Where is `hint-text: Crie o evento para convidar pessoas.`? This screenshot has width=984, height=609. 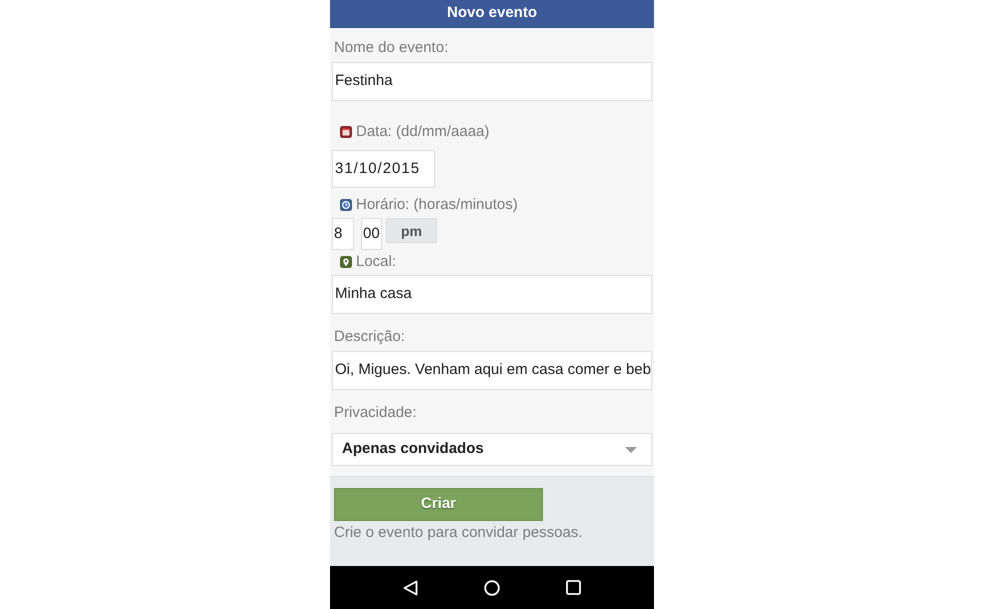 hint-text: Crie o evento para convidar pessoas. is located at coordinates (458, 533).